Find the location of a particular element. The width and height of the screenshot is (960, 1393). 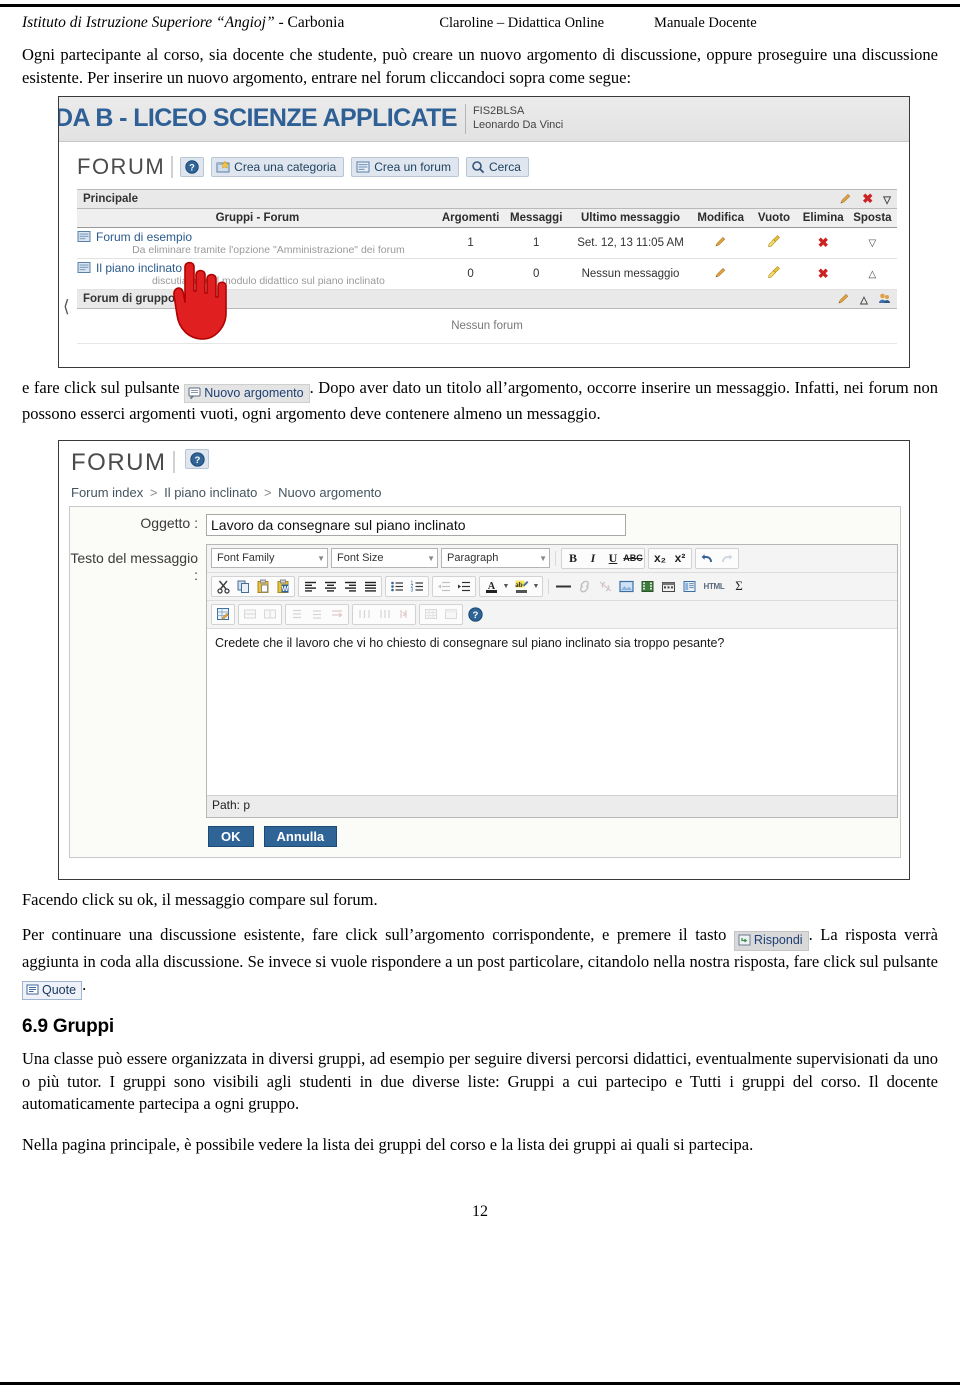

paragraph-select: Paragraph ▼ is located at coordinates (495, 558).